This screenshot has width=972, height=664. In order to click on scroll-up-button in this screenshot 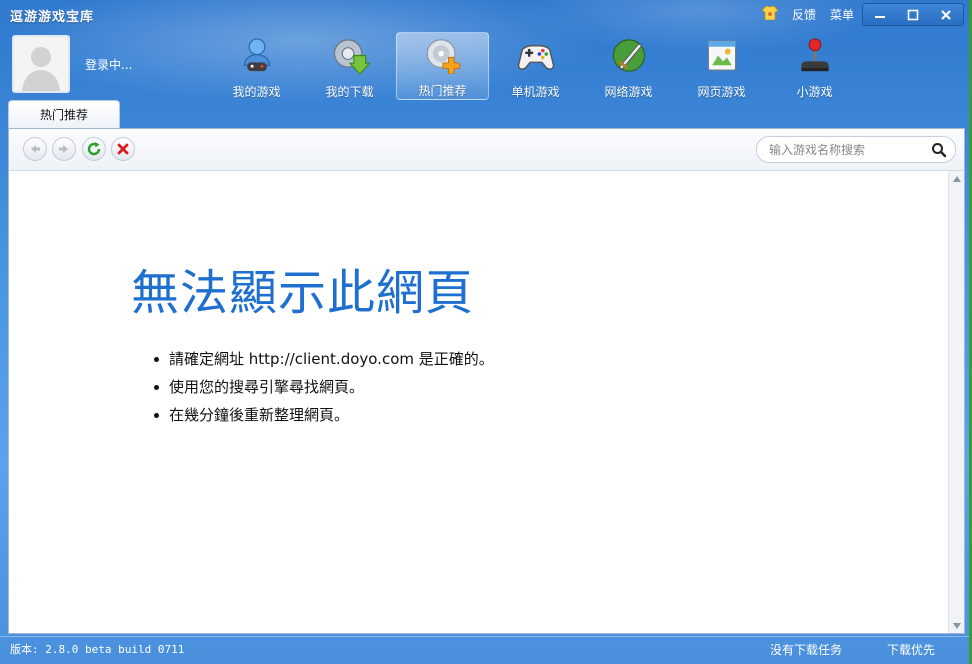, I will do `click(956, 178)`.